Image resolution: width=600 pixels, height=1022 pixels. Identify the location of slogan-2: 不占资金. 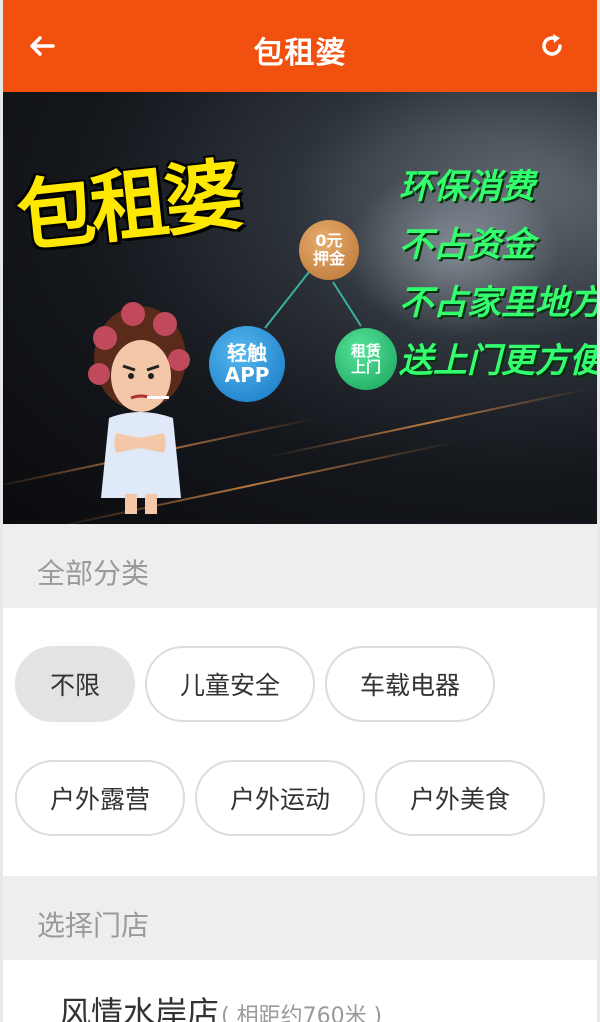
(467, 245).